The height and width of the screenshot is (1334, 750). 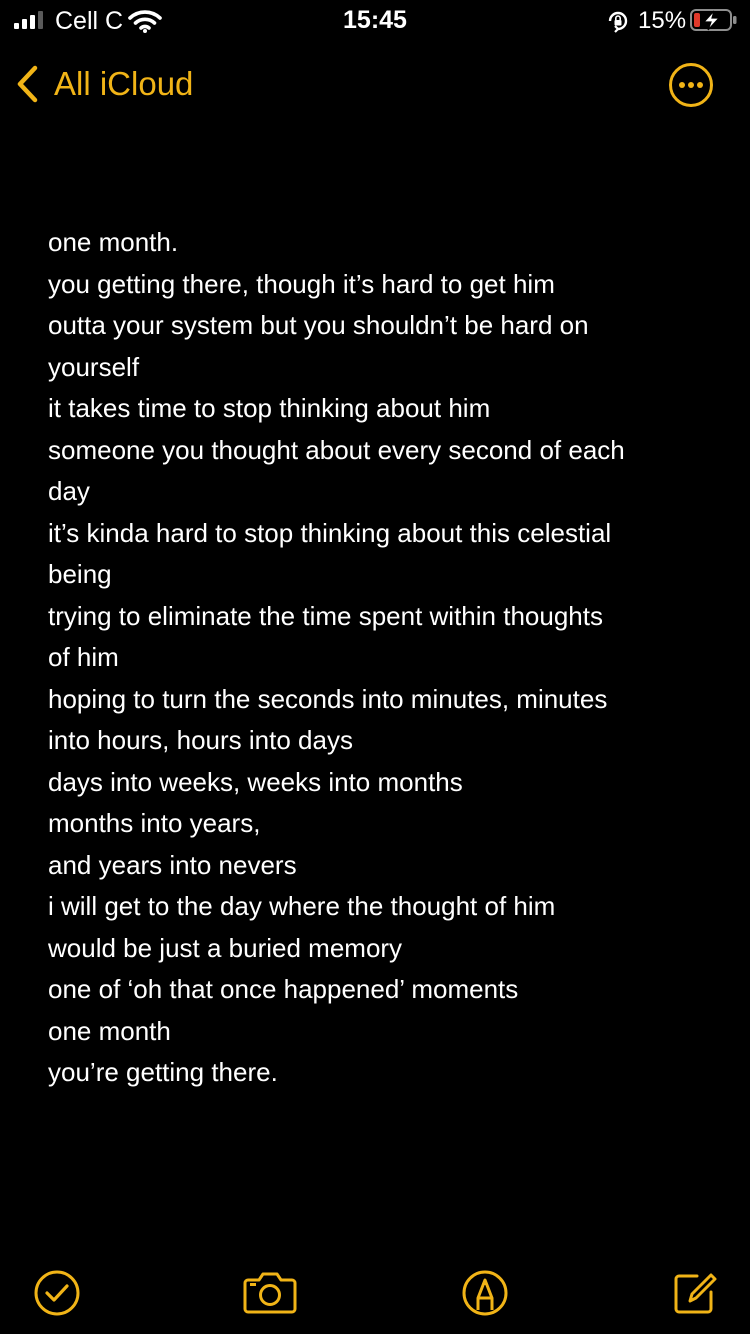 I want to click on note-line: into hours, hours into days, so click(x=200, y=740).